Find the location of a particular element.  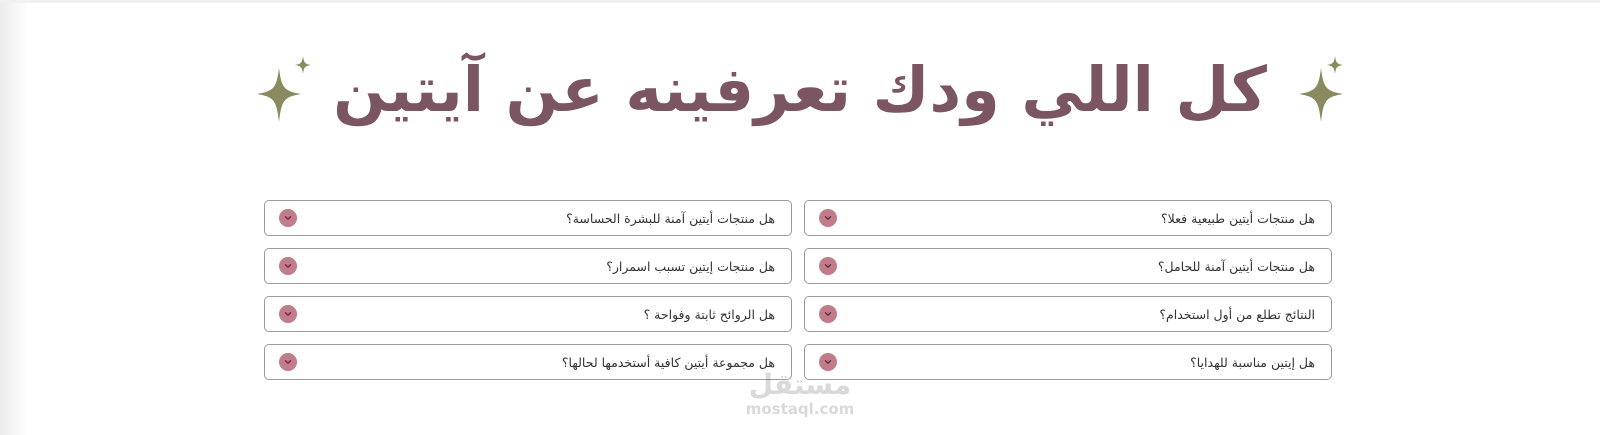

faq-item: هل مجموعة أيتين كافية أستخدمها لحالها؟ is located at coordinates (528, 362).